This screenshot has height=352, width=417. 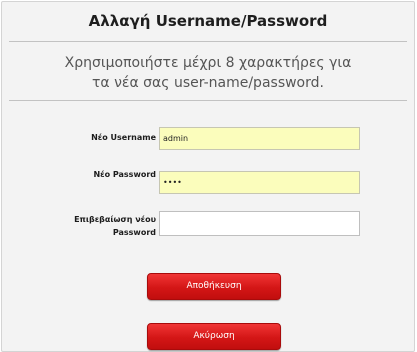 What do you see at coordinates (214, 286) in the screenshot?
I see `save-button: Αποθήκευση` at bounding box center [214, 286].